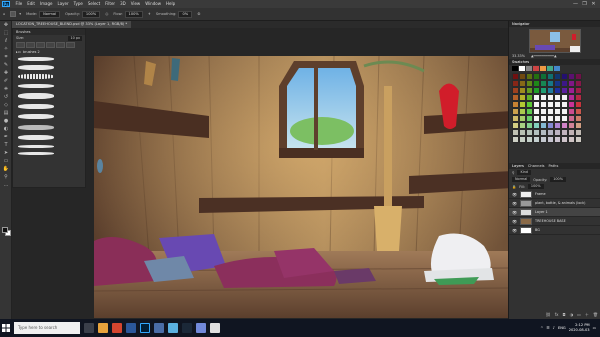 The image size is (600, 337). I want to click on layer-opacity-field: 100%, so click(558, 179).